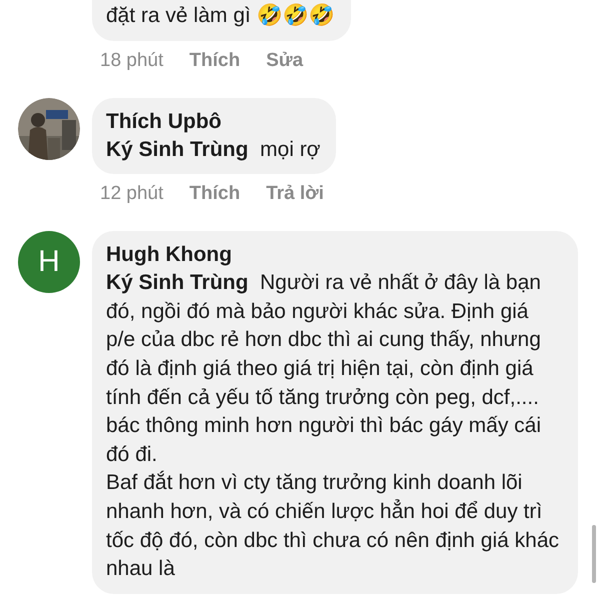  Describe the element at coordinates (49, 262) in the screenshot. I see `avatar: H` at that location.